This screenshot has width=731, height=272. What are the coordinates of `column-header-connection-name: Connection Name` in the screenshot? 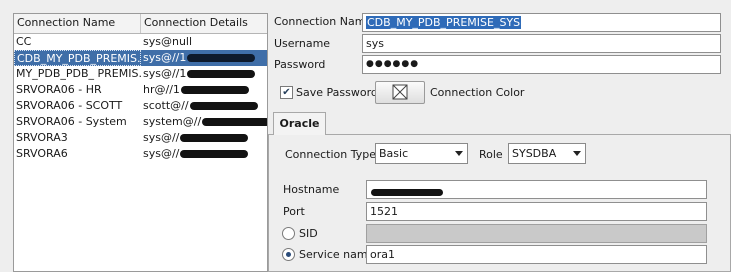 It's located at (77, 23).